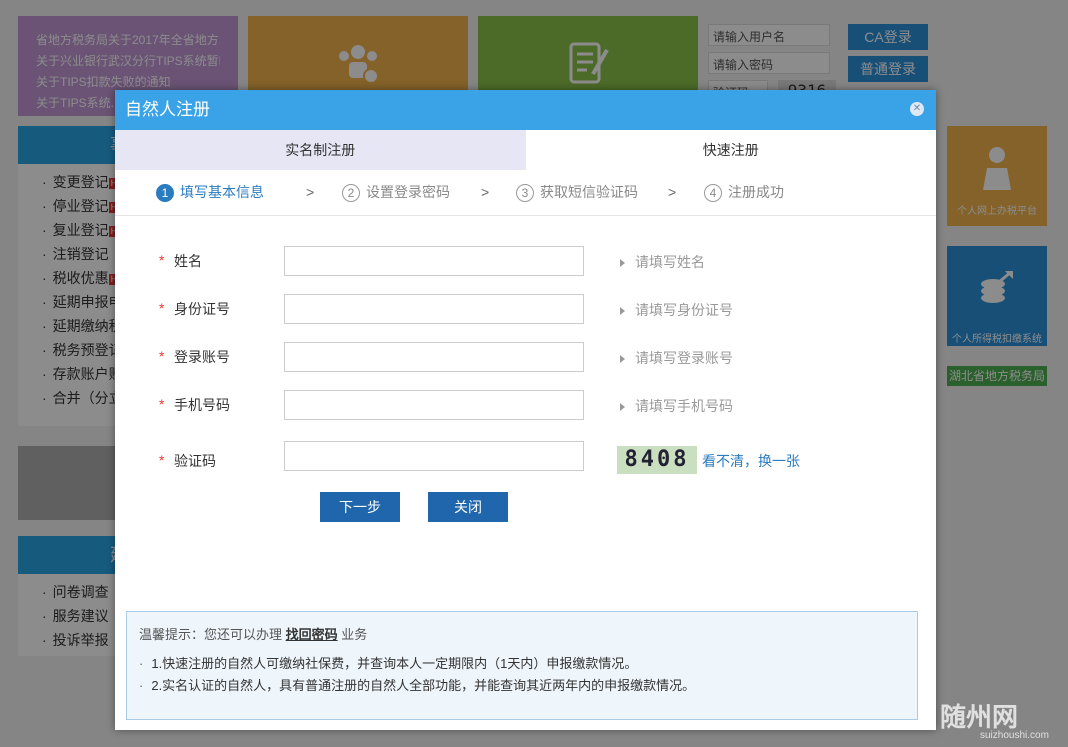  Describe the element at coordinates (434, 309) in the screenshot. I see `id-number-input` at that location.